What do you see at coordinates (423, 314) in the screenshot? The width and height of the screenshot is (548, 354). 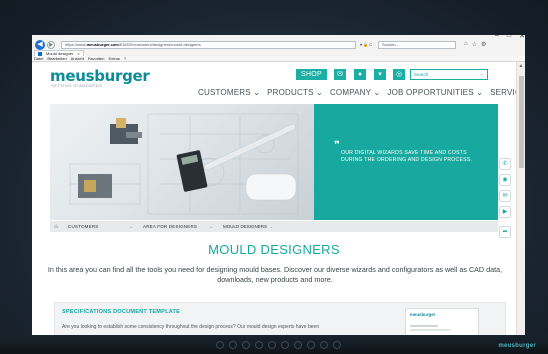 I see `thumbnail-logo: meusburger` at bounding box center [423, 314].